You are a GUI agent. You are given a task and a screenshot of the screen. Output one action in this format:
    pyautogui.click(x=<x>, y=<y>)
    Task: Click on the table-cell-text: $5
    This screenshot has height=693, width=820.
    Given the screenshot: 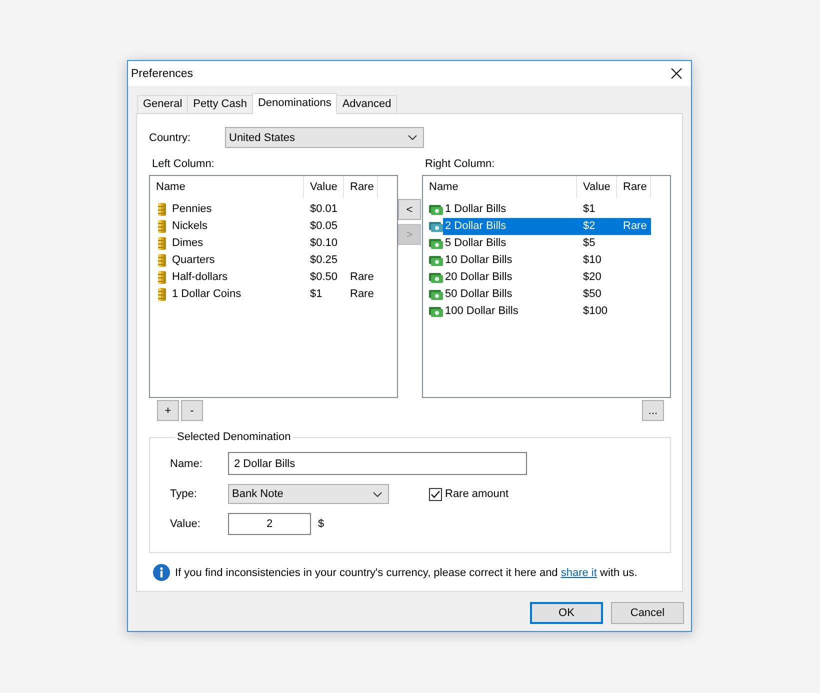 What is the action you would take?
    pyautogui.click(x=589, y=243)
    